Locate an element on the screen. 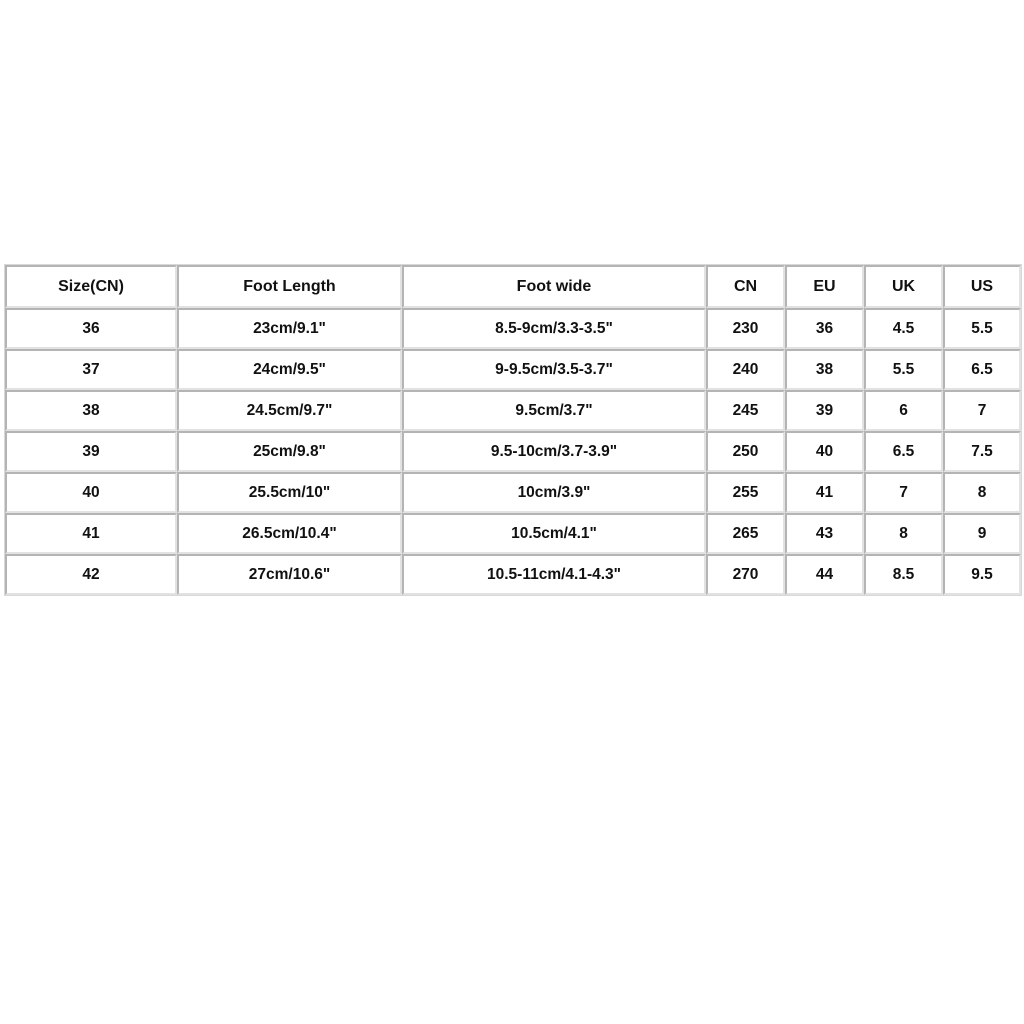  cell-size_cn: 41 is located at coordinates (91, 533).